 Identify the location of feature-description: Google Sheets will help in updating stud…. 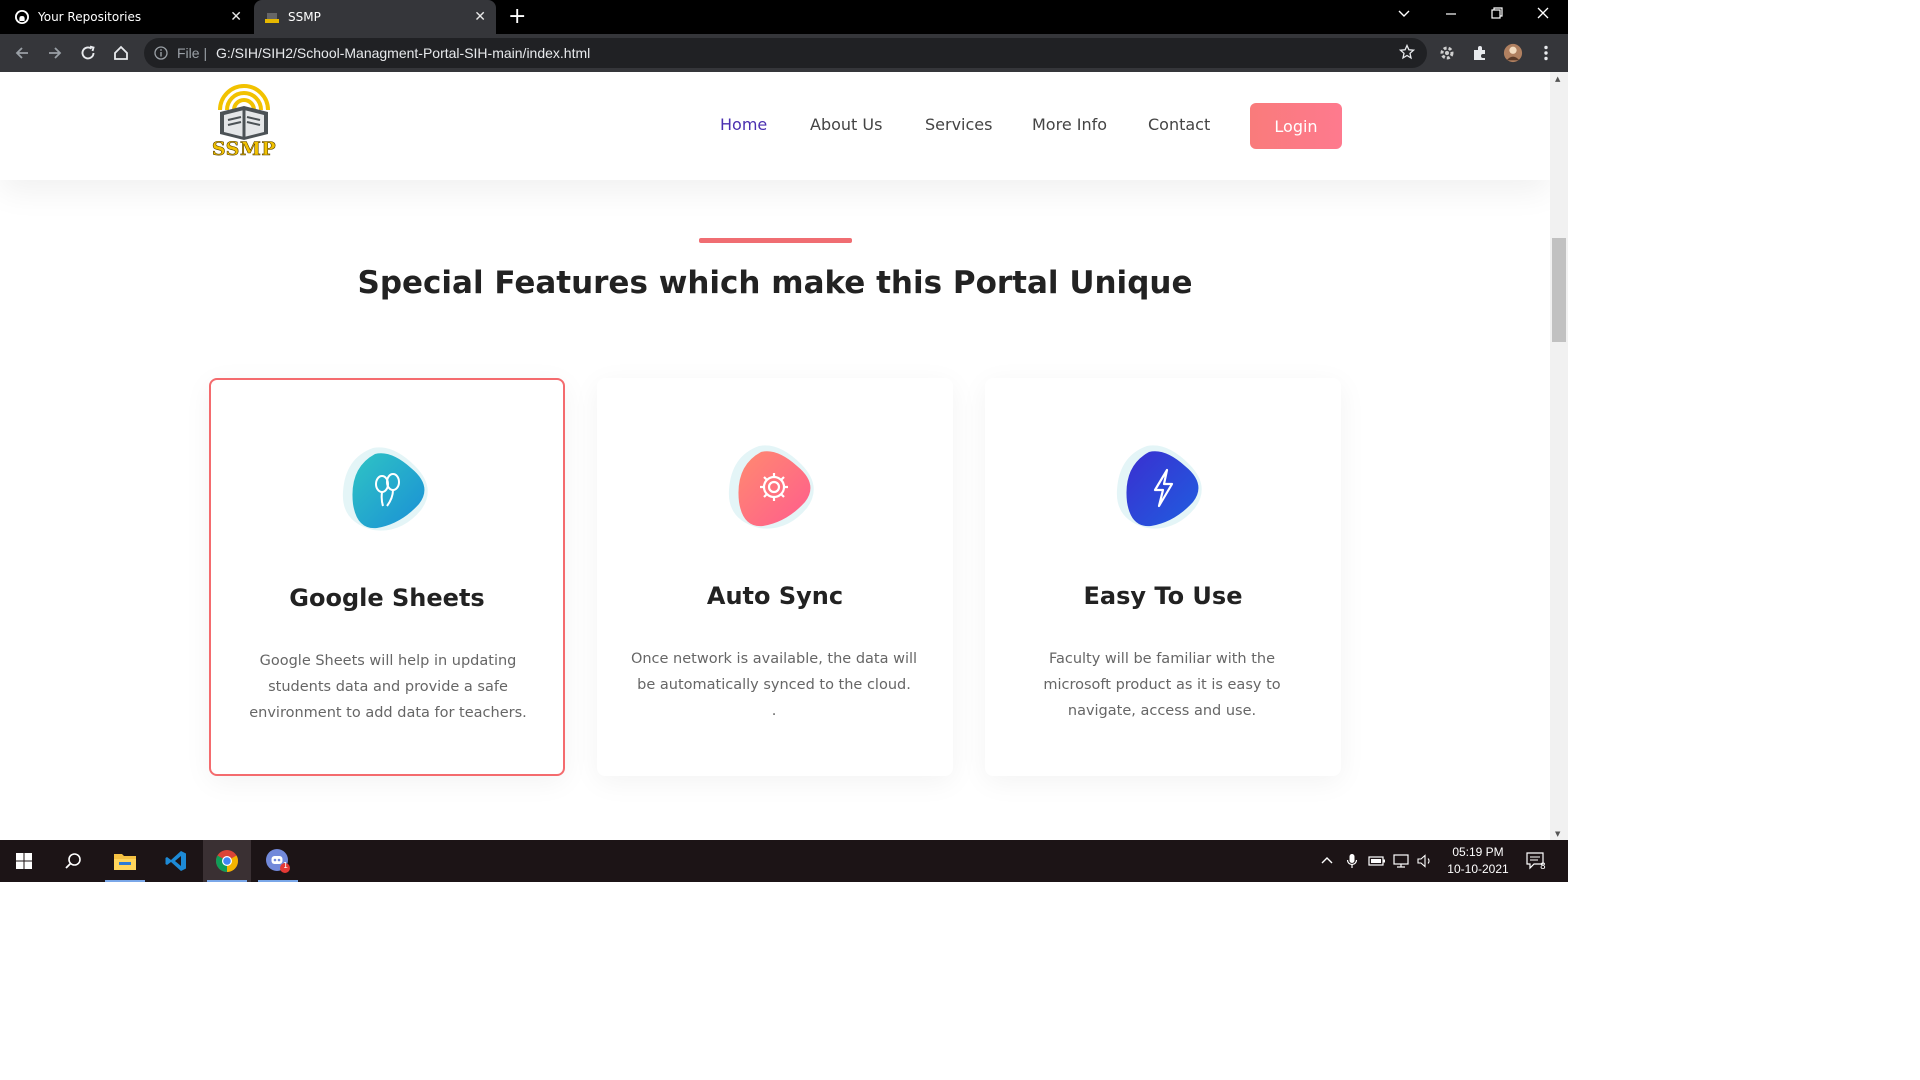
(388, 687).